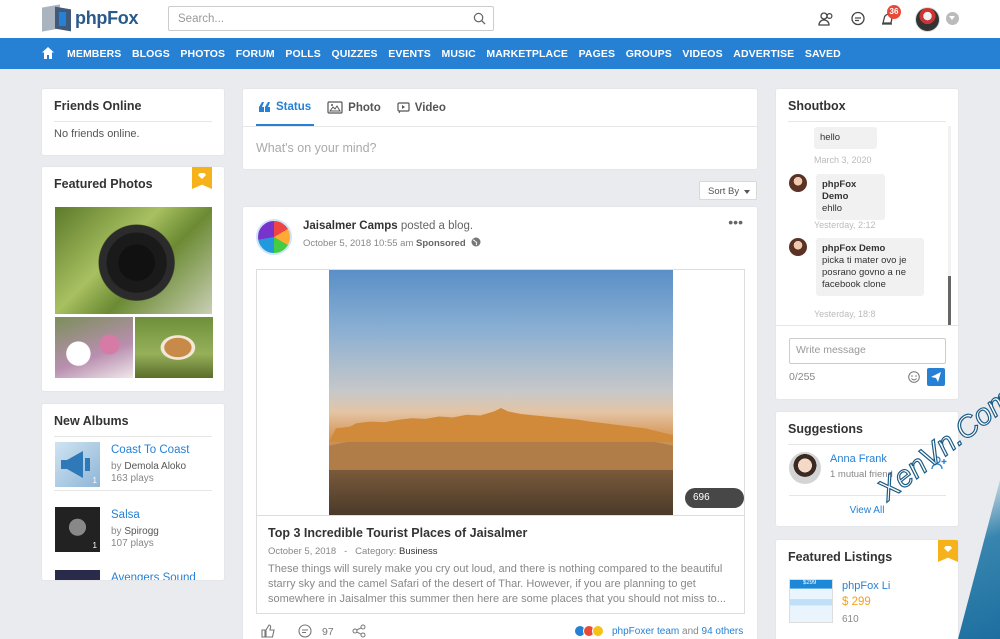  Describe the element at coordinates (826, 19) in the screenshot. I see `friend-requests-icon` at that location.